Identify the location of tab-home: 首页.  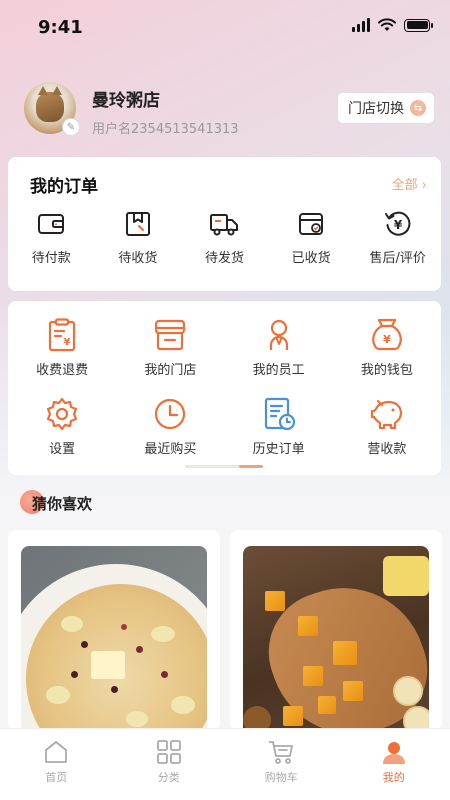
(56, 764).